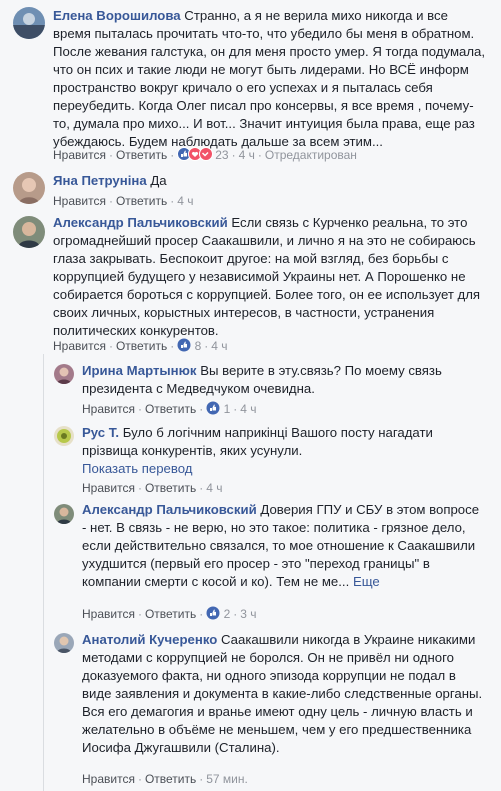  I want to click on comment-actions: Нравится · Ответить · 8 · 4 ч, so click(140, 347).